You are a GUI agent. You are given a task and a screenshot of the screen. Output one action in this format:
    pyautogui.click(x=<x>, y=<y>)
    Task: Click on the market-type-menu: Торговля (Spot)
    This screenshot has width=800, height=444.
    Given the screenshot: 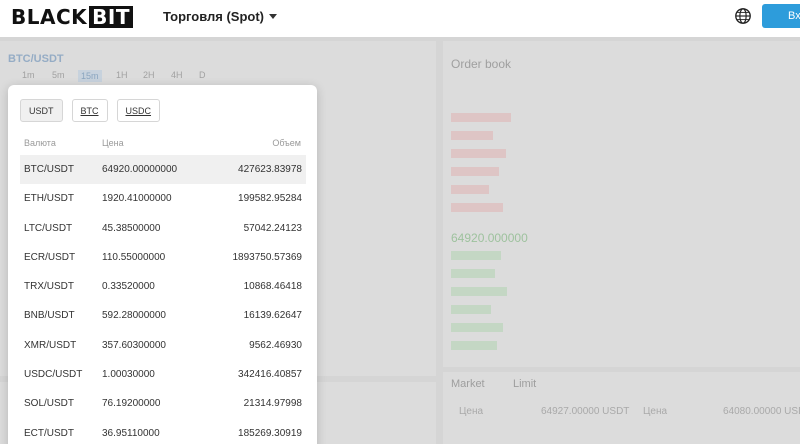 What is the action you would take?
    pyautogui.click(x=220, y=16)
    